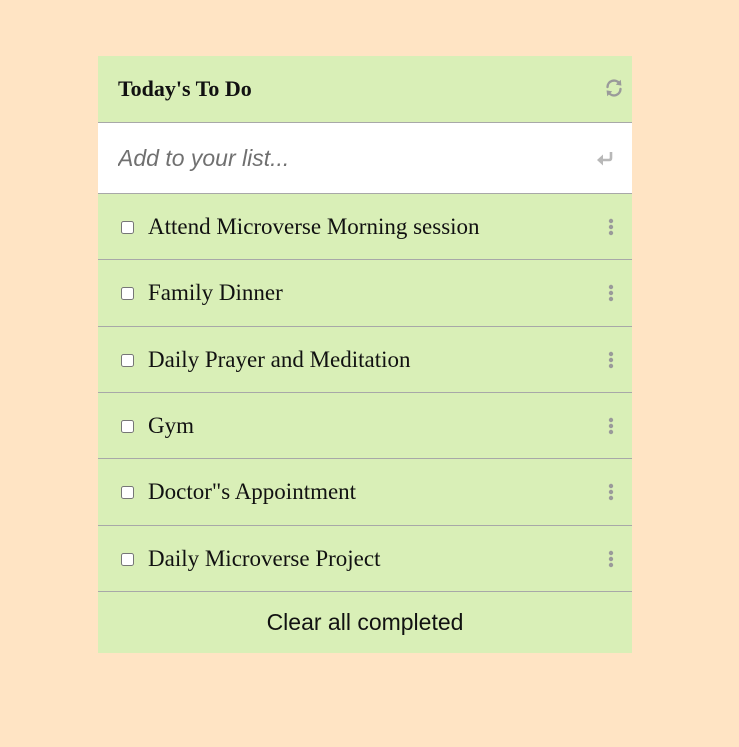 The width and height of the screenshot is (739, 747). Describe the element at coordinates (279, 360) in the screenshot. I see `item-label: Daily Prayer and Meditation` at that location.